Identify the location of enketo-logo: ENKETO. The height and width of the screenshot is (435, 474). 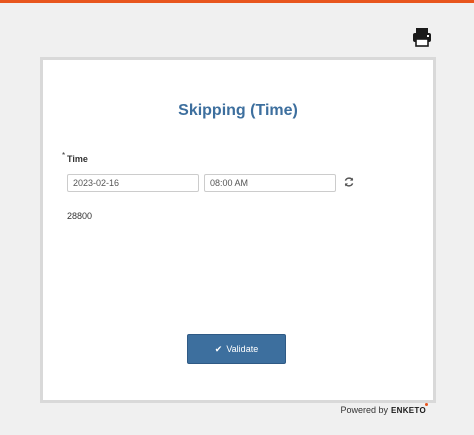
(409, 409).